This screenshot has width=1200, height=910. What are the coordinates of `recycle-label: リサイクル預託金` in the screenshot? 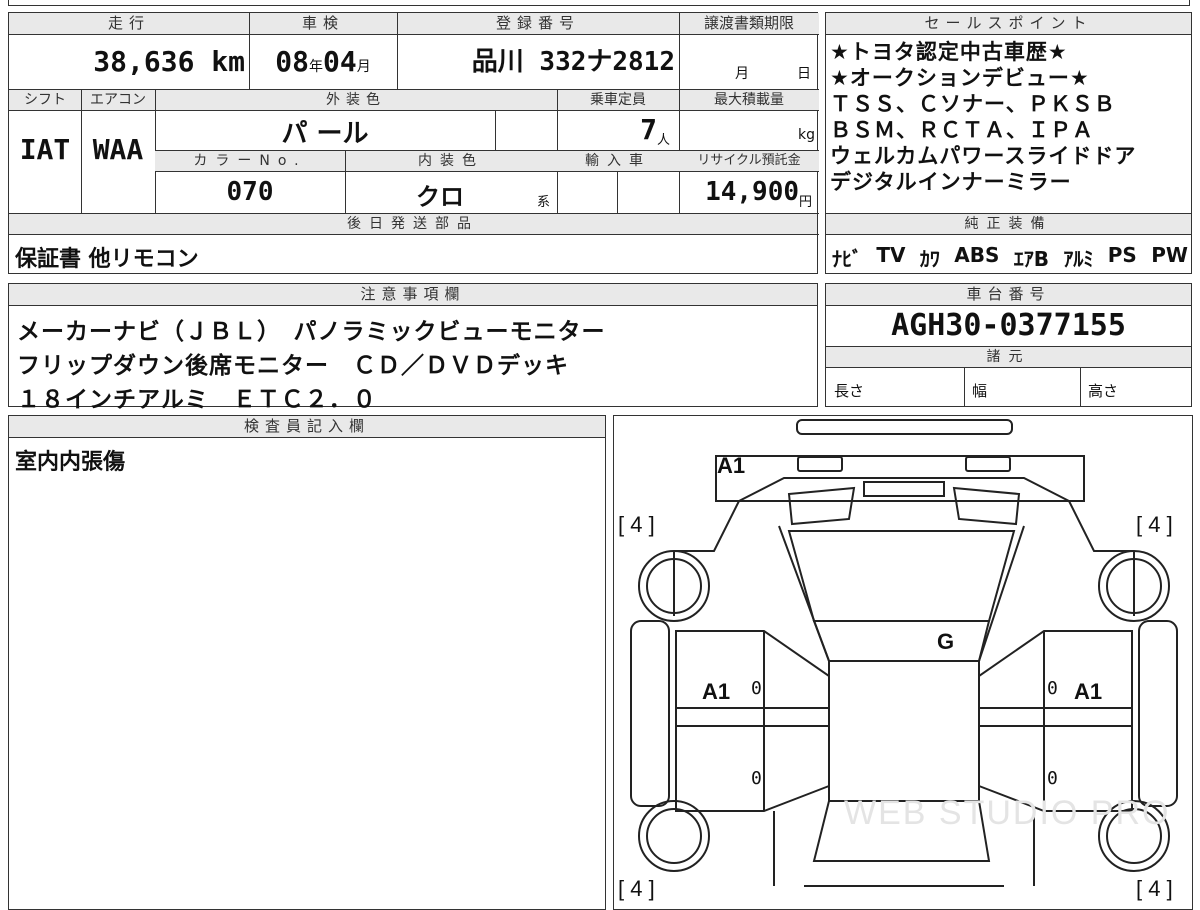 It's located at (749, 161).